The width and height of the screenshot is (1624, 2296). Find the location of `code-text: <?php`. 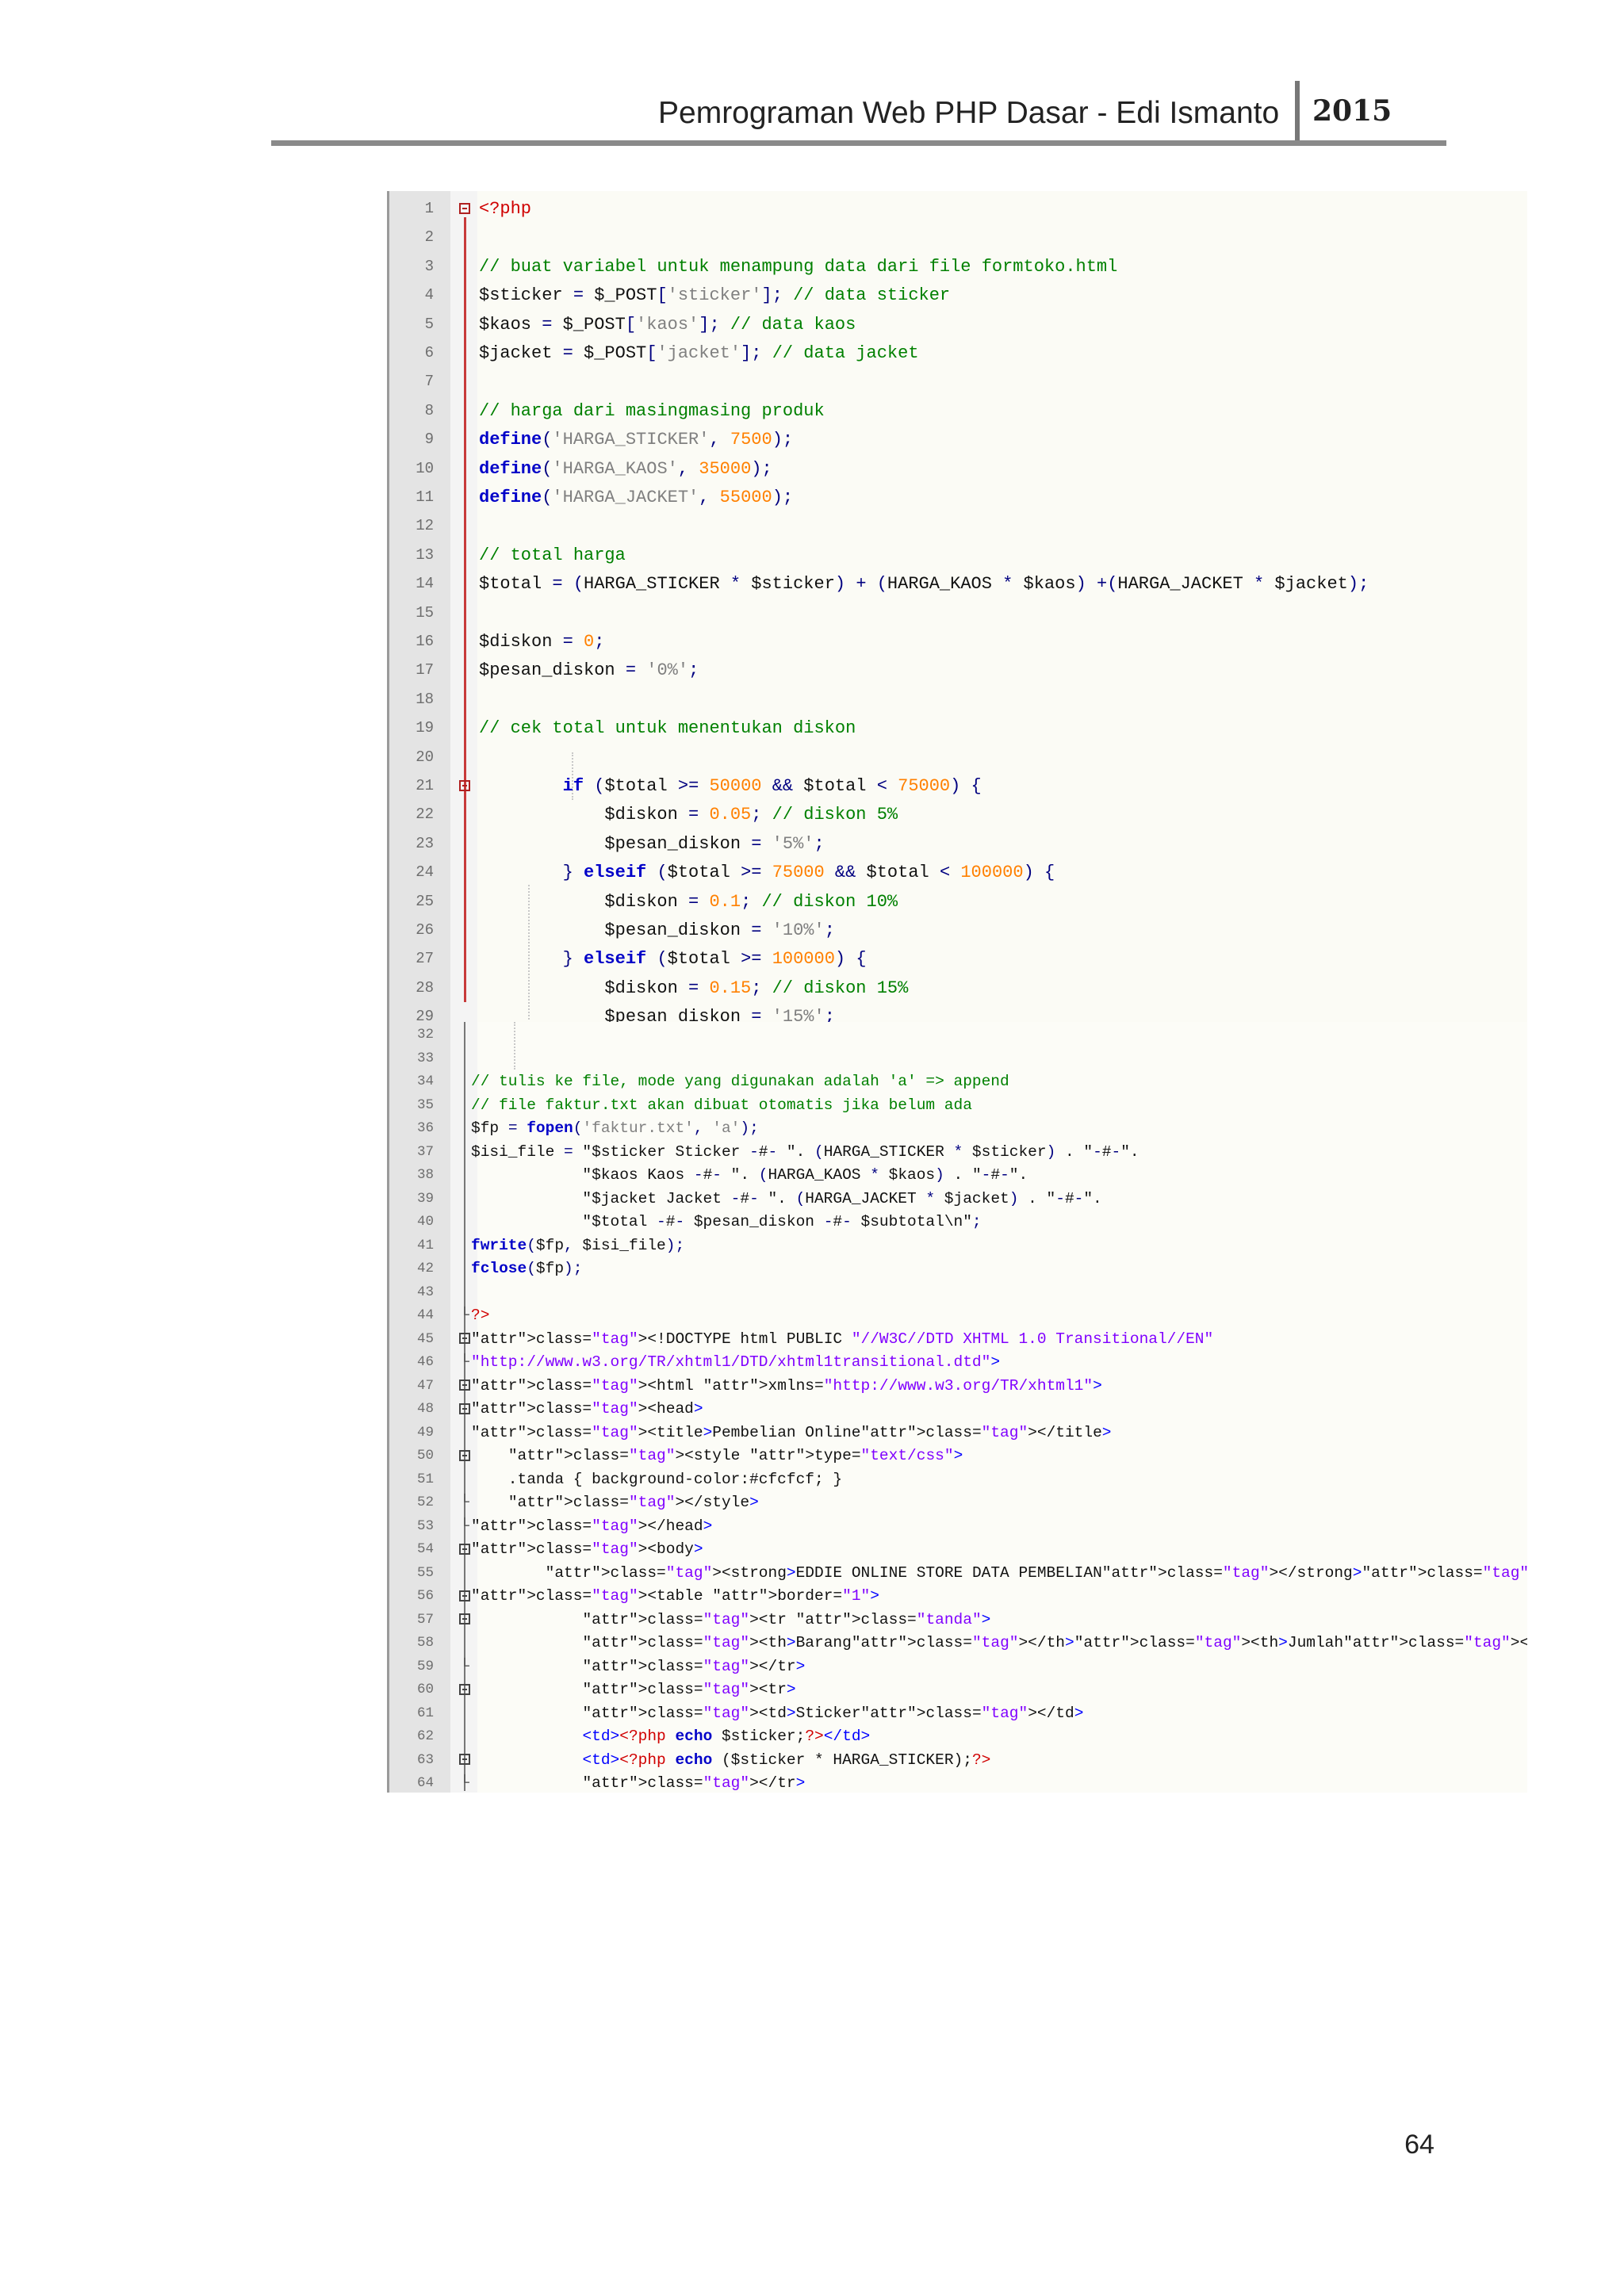

code-text: <?php is located at coordinates (506, 209).